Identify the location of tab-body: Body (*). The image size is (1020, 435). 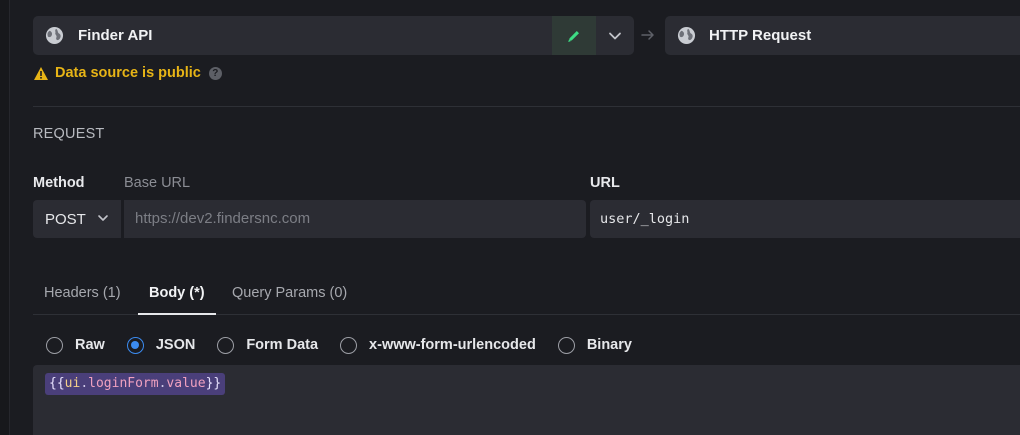
(177, 295).